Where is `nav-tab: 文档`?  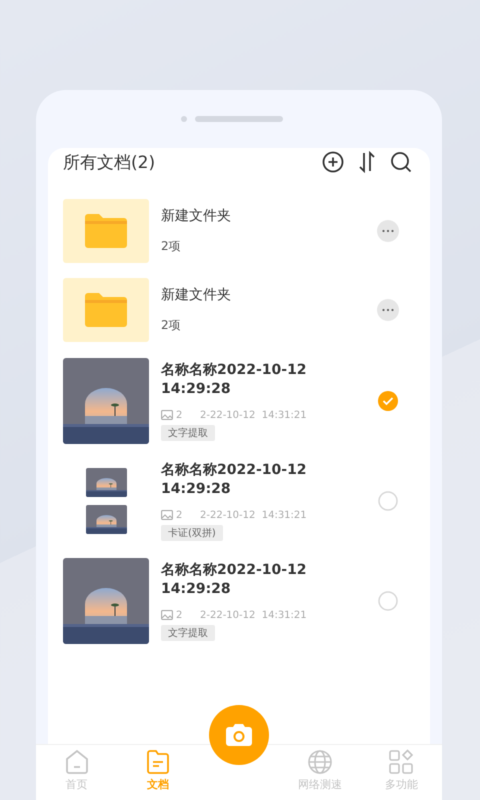
nav-tab: 文档 is located at coordinates (157, 772).